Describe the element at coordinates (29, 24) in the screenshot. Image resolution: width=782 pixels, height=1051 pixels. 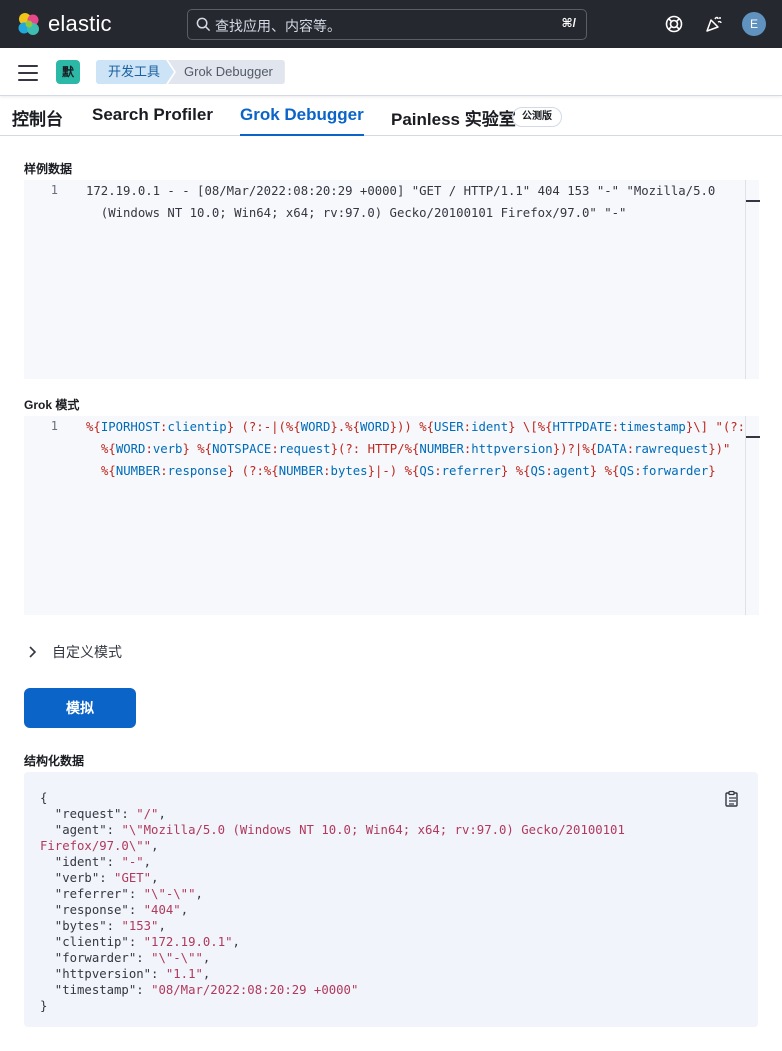
I see `elastic-logo-icon` at that location.